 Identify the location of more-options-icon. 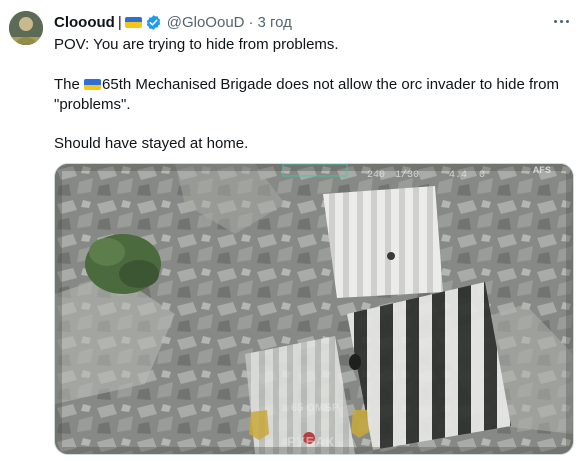
(561, 21).